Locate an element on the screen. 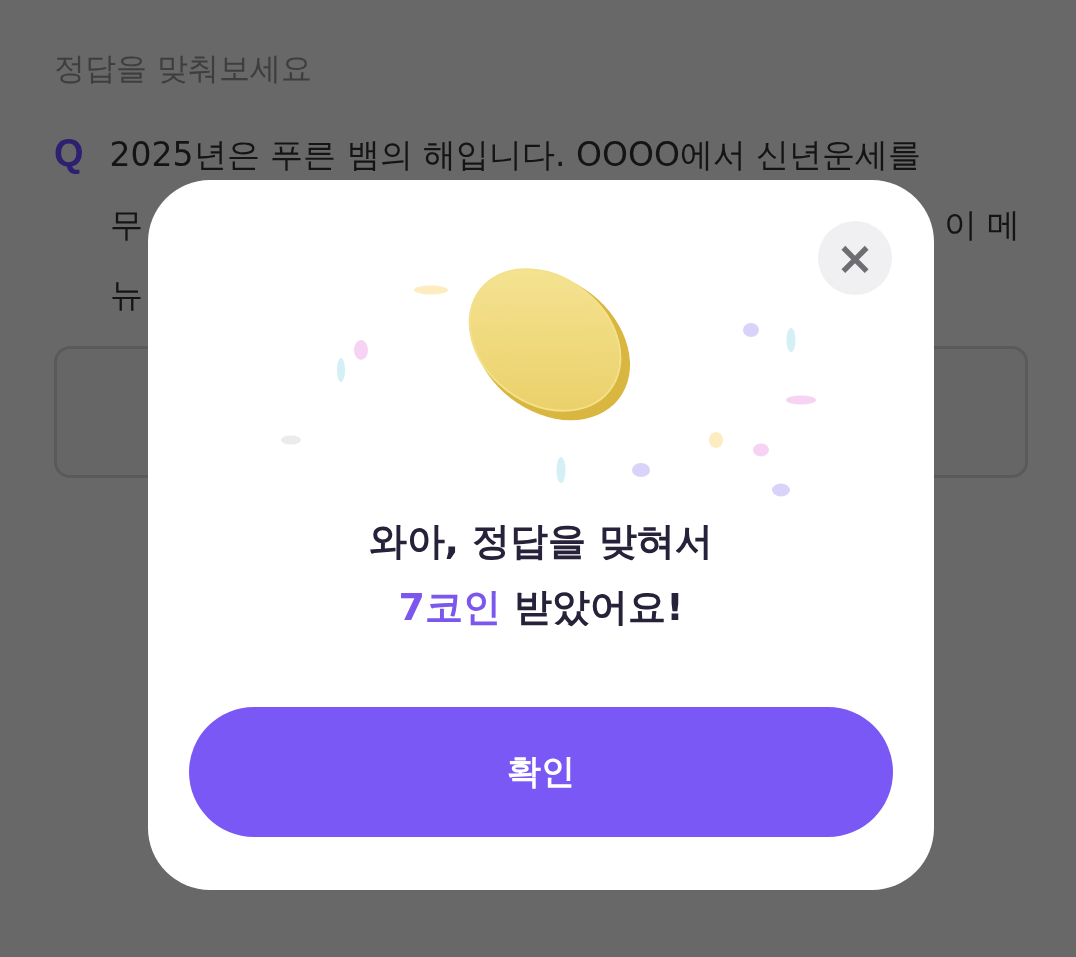  reward-message: 와아, 정답을 맞혀서 7코인 받았어요! is located at coordinates (541, 574).